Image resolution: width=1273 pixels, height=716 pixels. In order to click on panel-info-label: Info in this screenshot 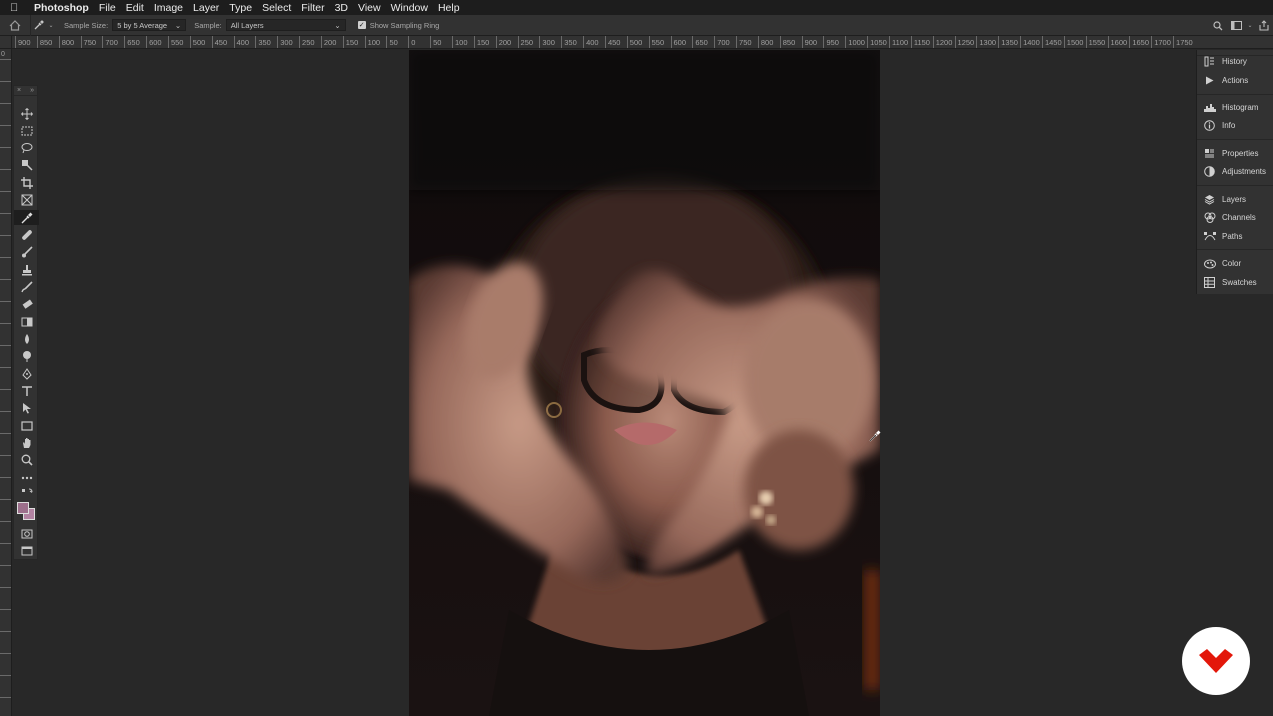, I will do `click(1229, 125)`.